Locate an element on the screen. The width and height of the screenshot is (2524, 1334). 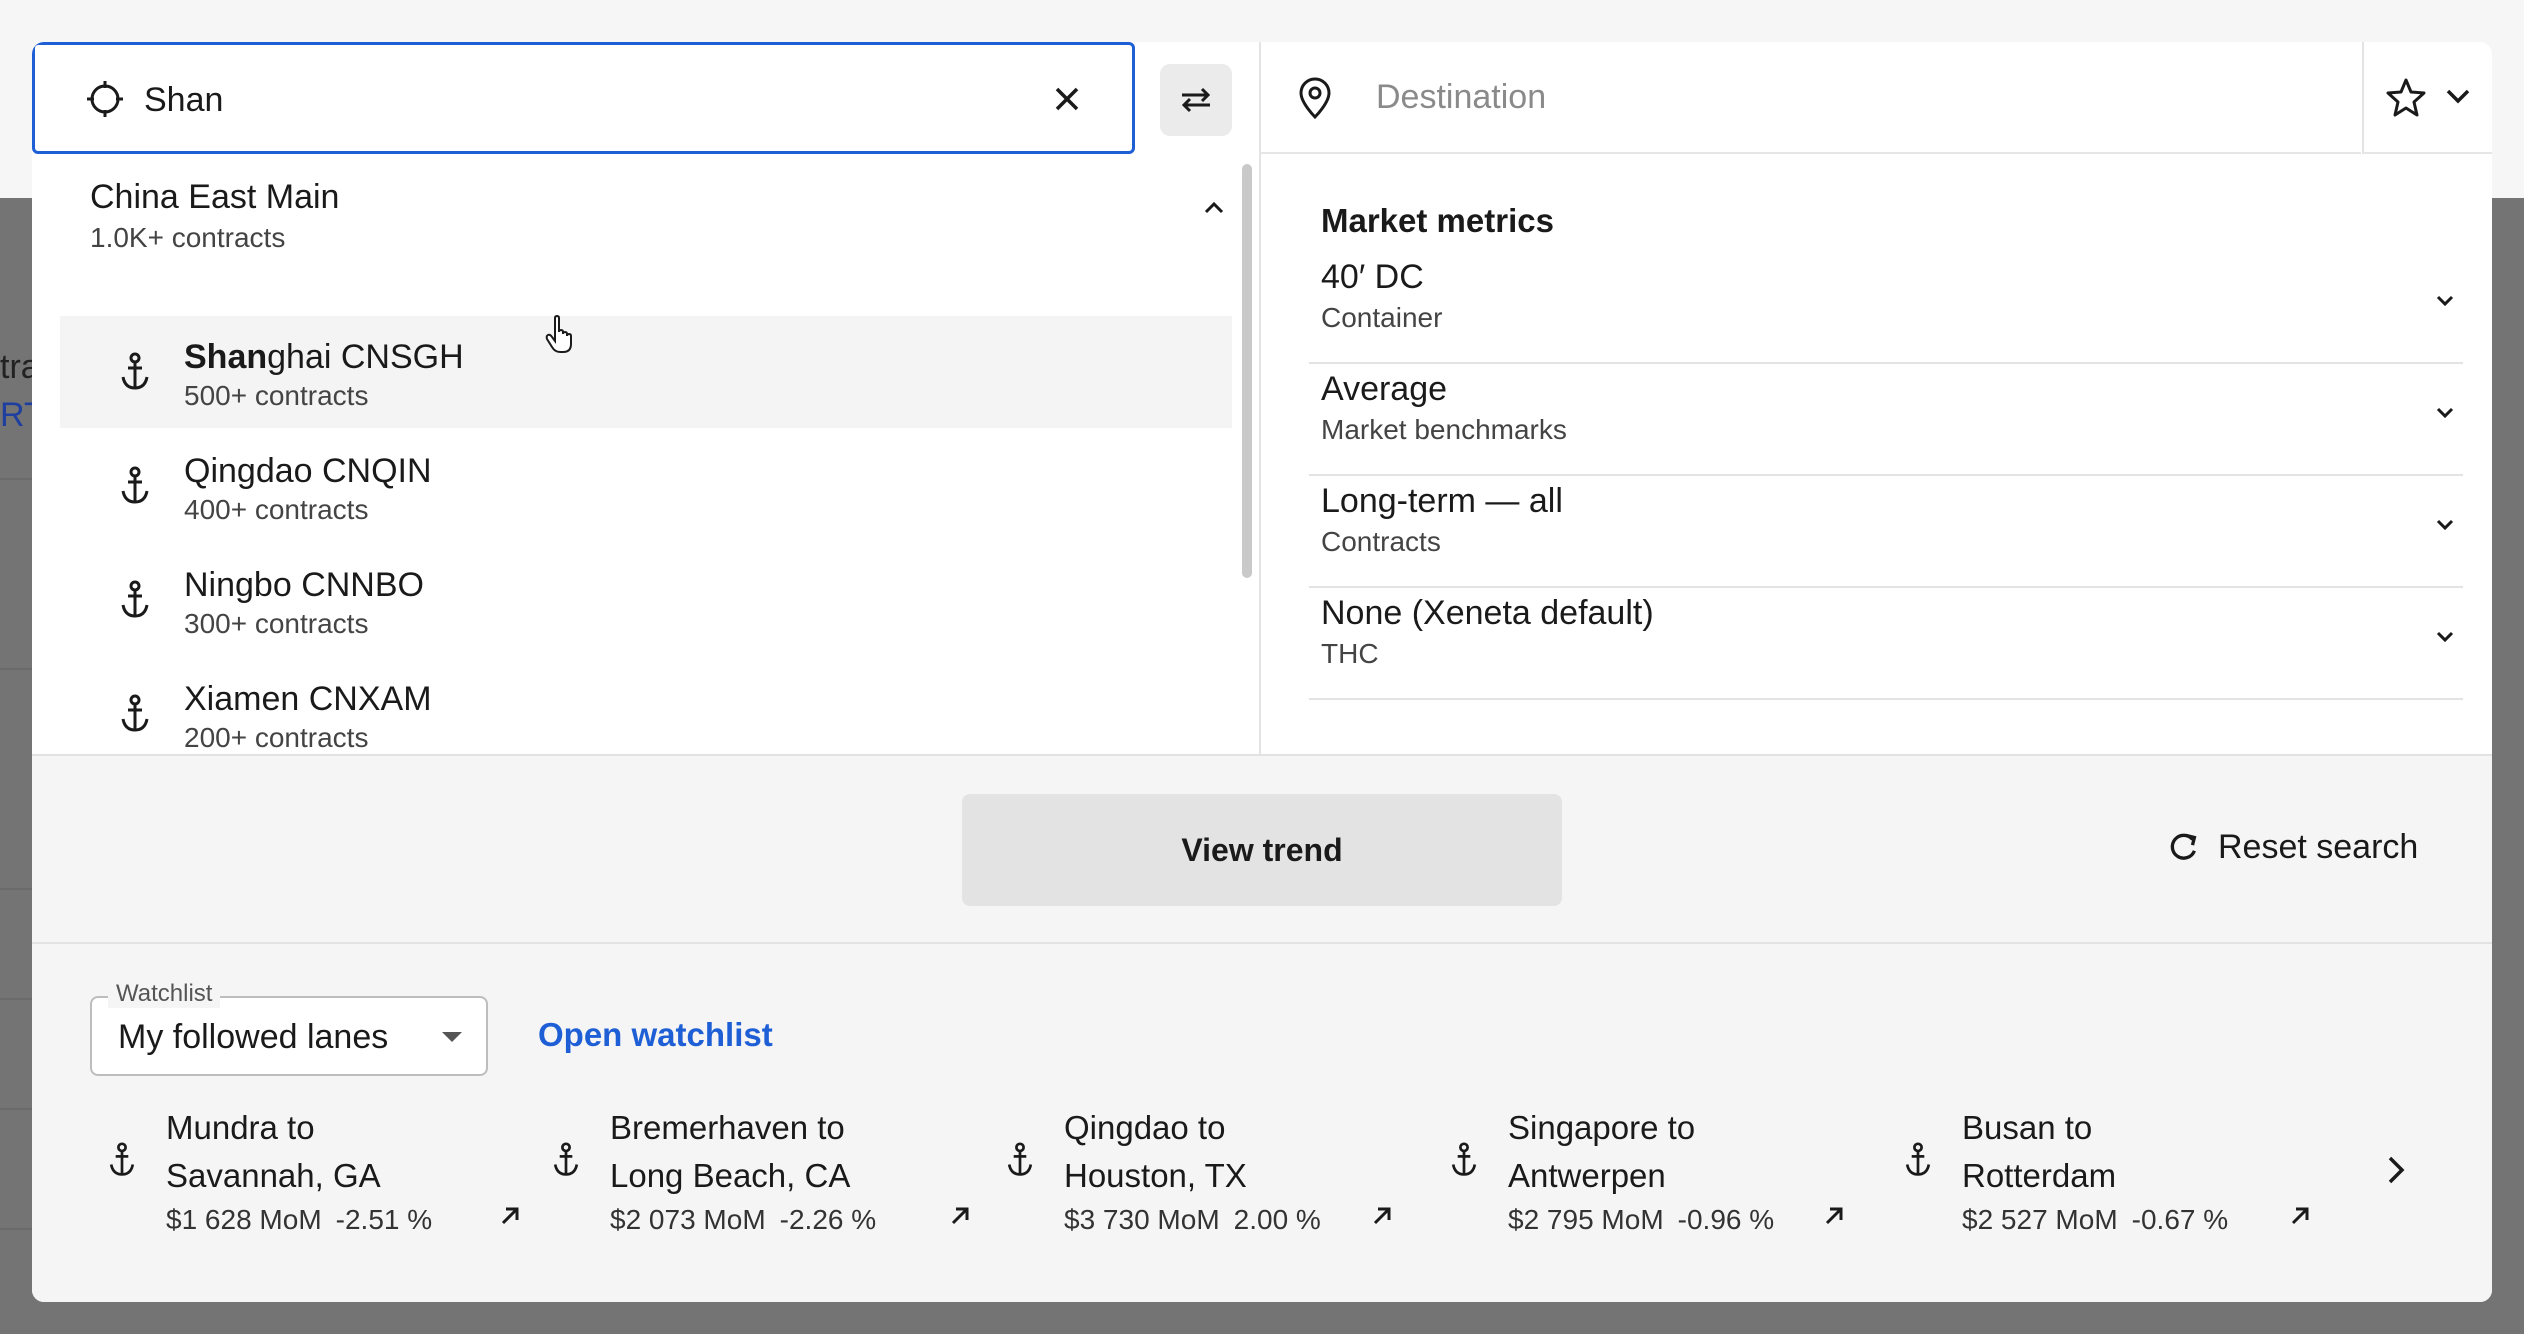
market-metrics-title: Market metrics is located at coordinates (1437, 220).